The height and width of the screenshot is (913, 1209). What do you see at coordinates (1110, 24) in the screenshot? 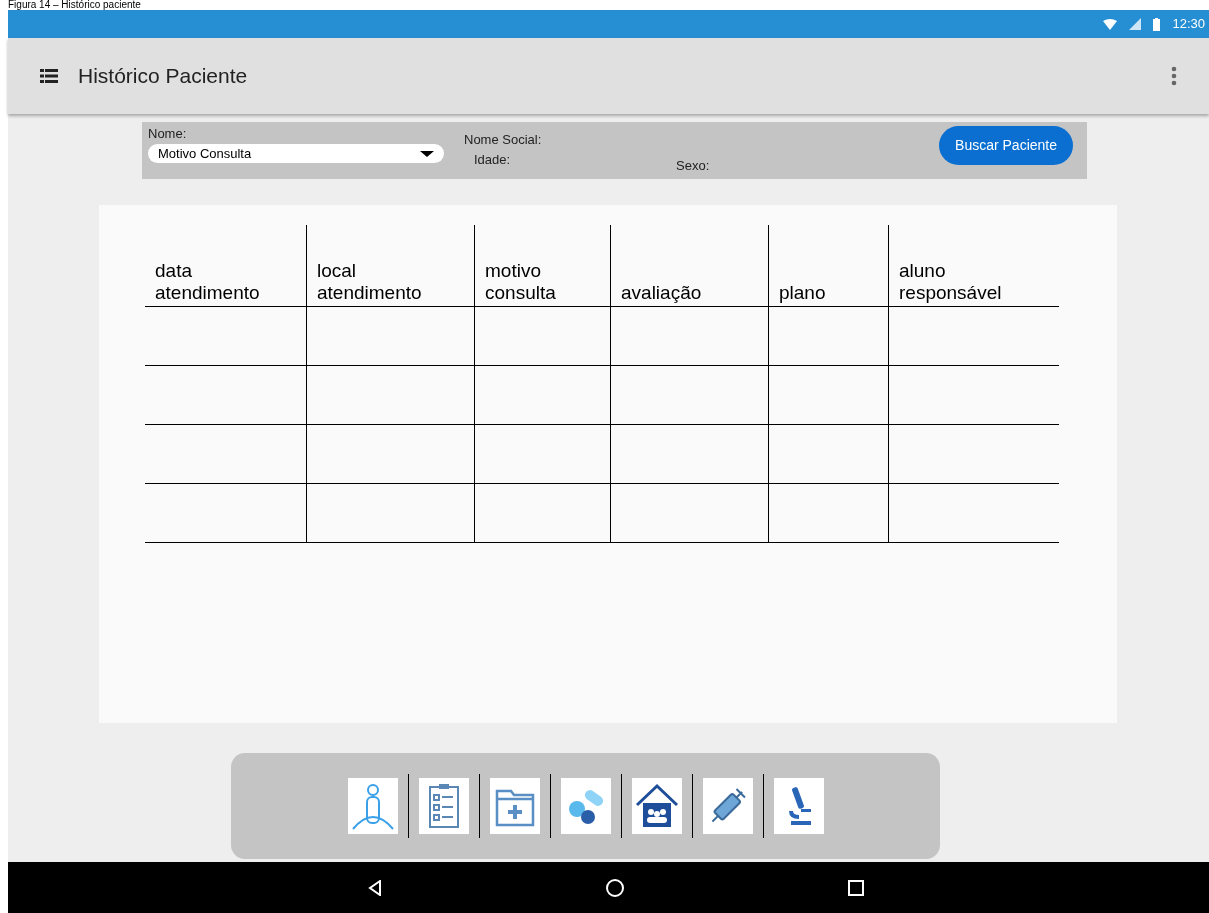
I see `wifi-icon` at bounding box center [1110, 24].